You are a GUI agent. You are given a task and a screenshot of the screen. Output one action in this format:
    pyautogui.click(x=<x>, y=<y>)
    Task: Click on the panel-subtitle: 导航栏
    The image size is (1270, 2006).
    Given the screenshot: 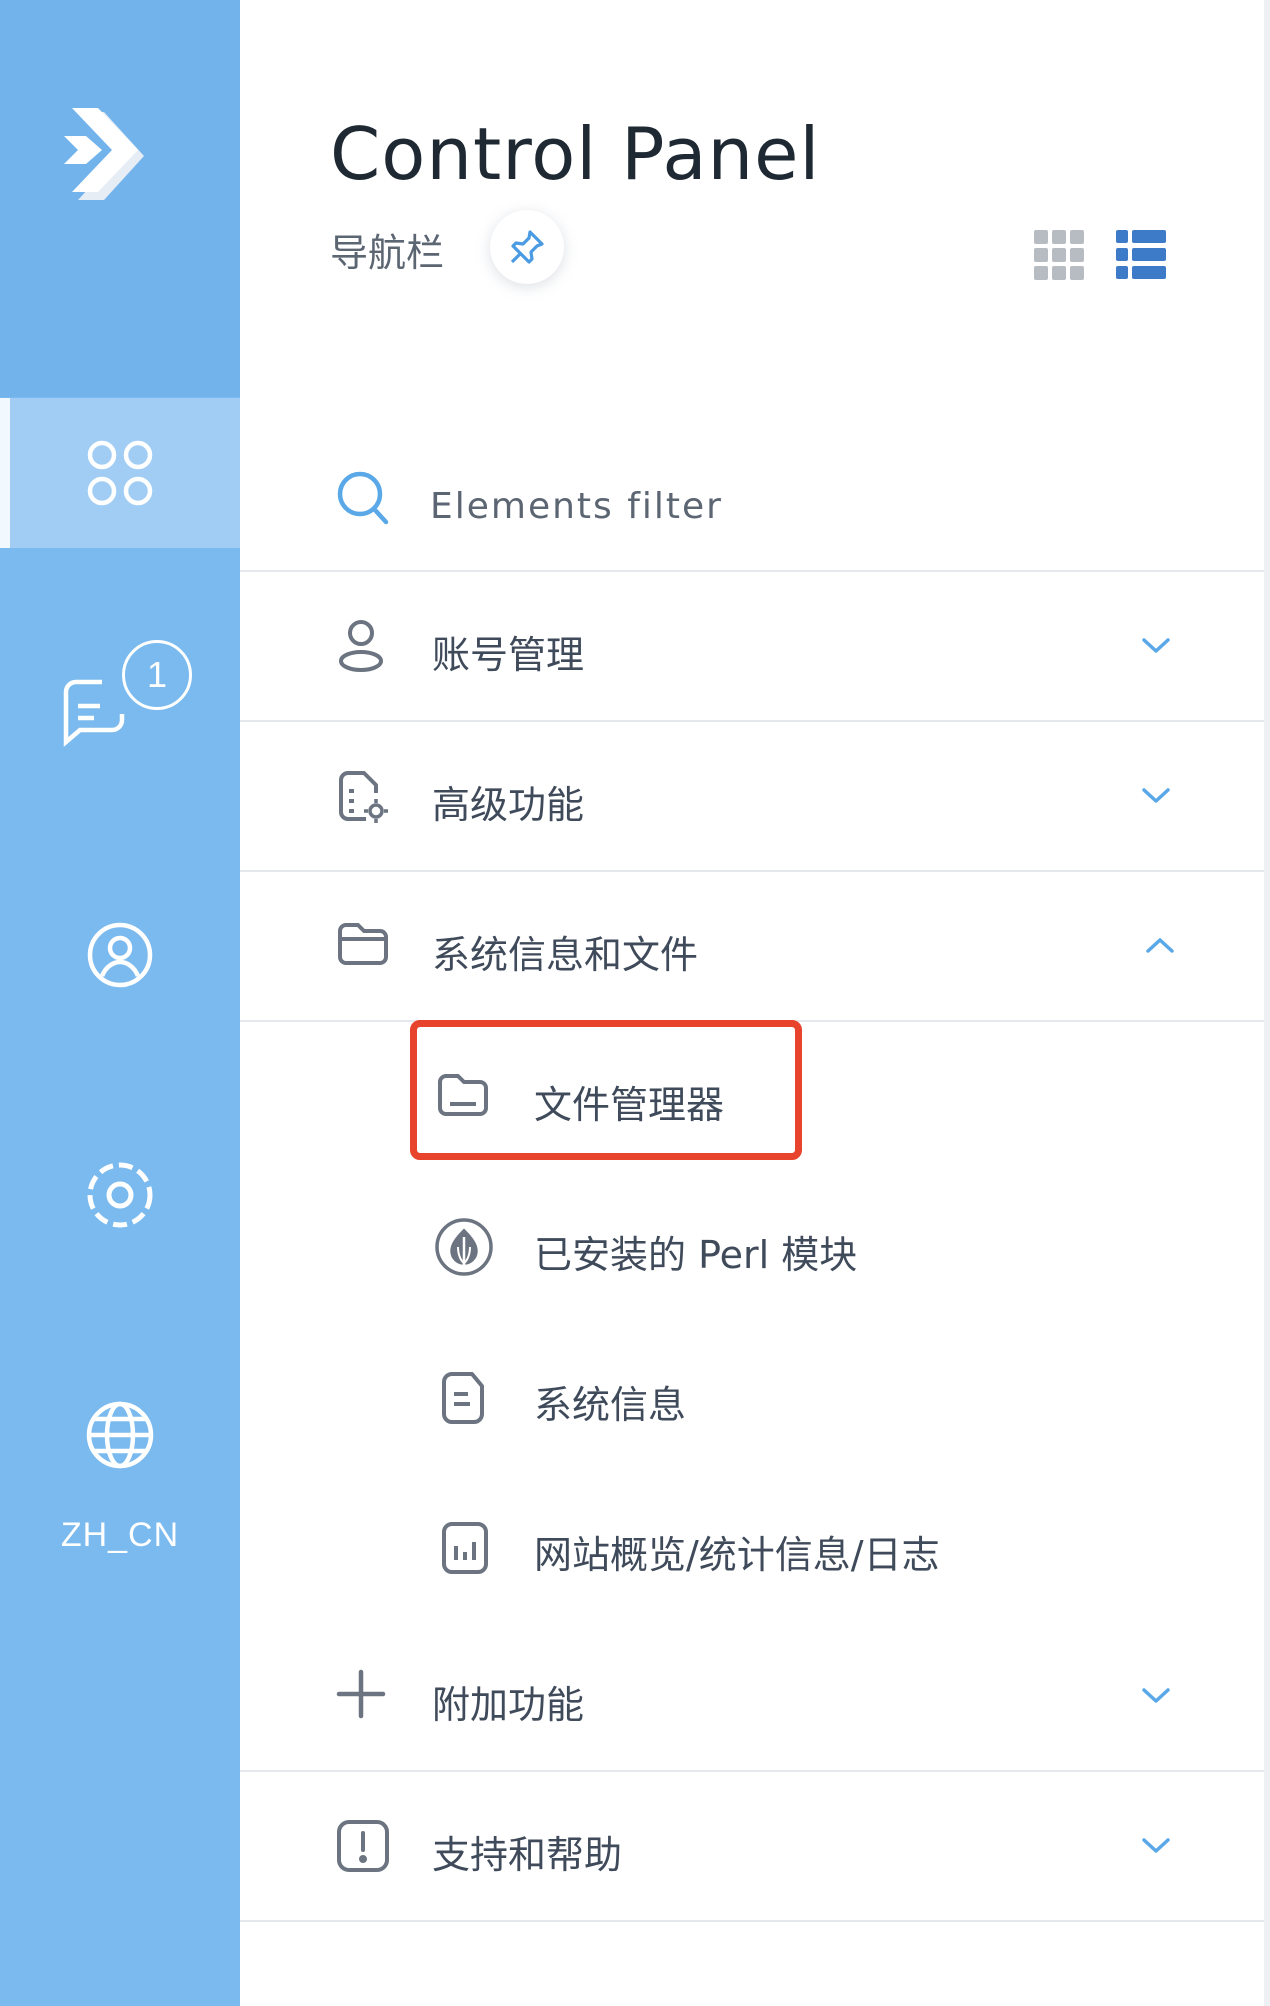 What is the action you would take?
    pyautogui.click(x=387, y=253)
    